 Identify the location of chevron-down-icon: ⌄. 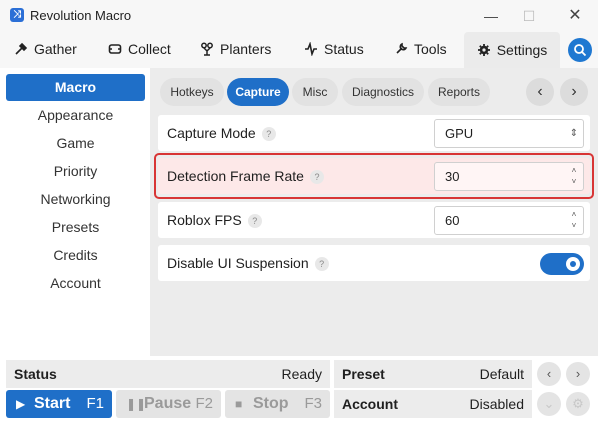
(549, 403).